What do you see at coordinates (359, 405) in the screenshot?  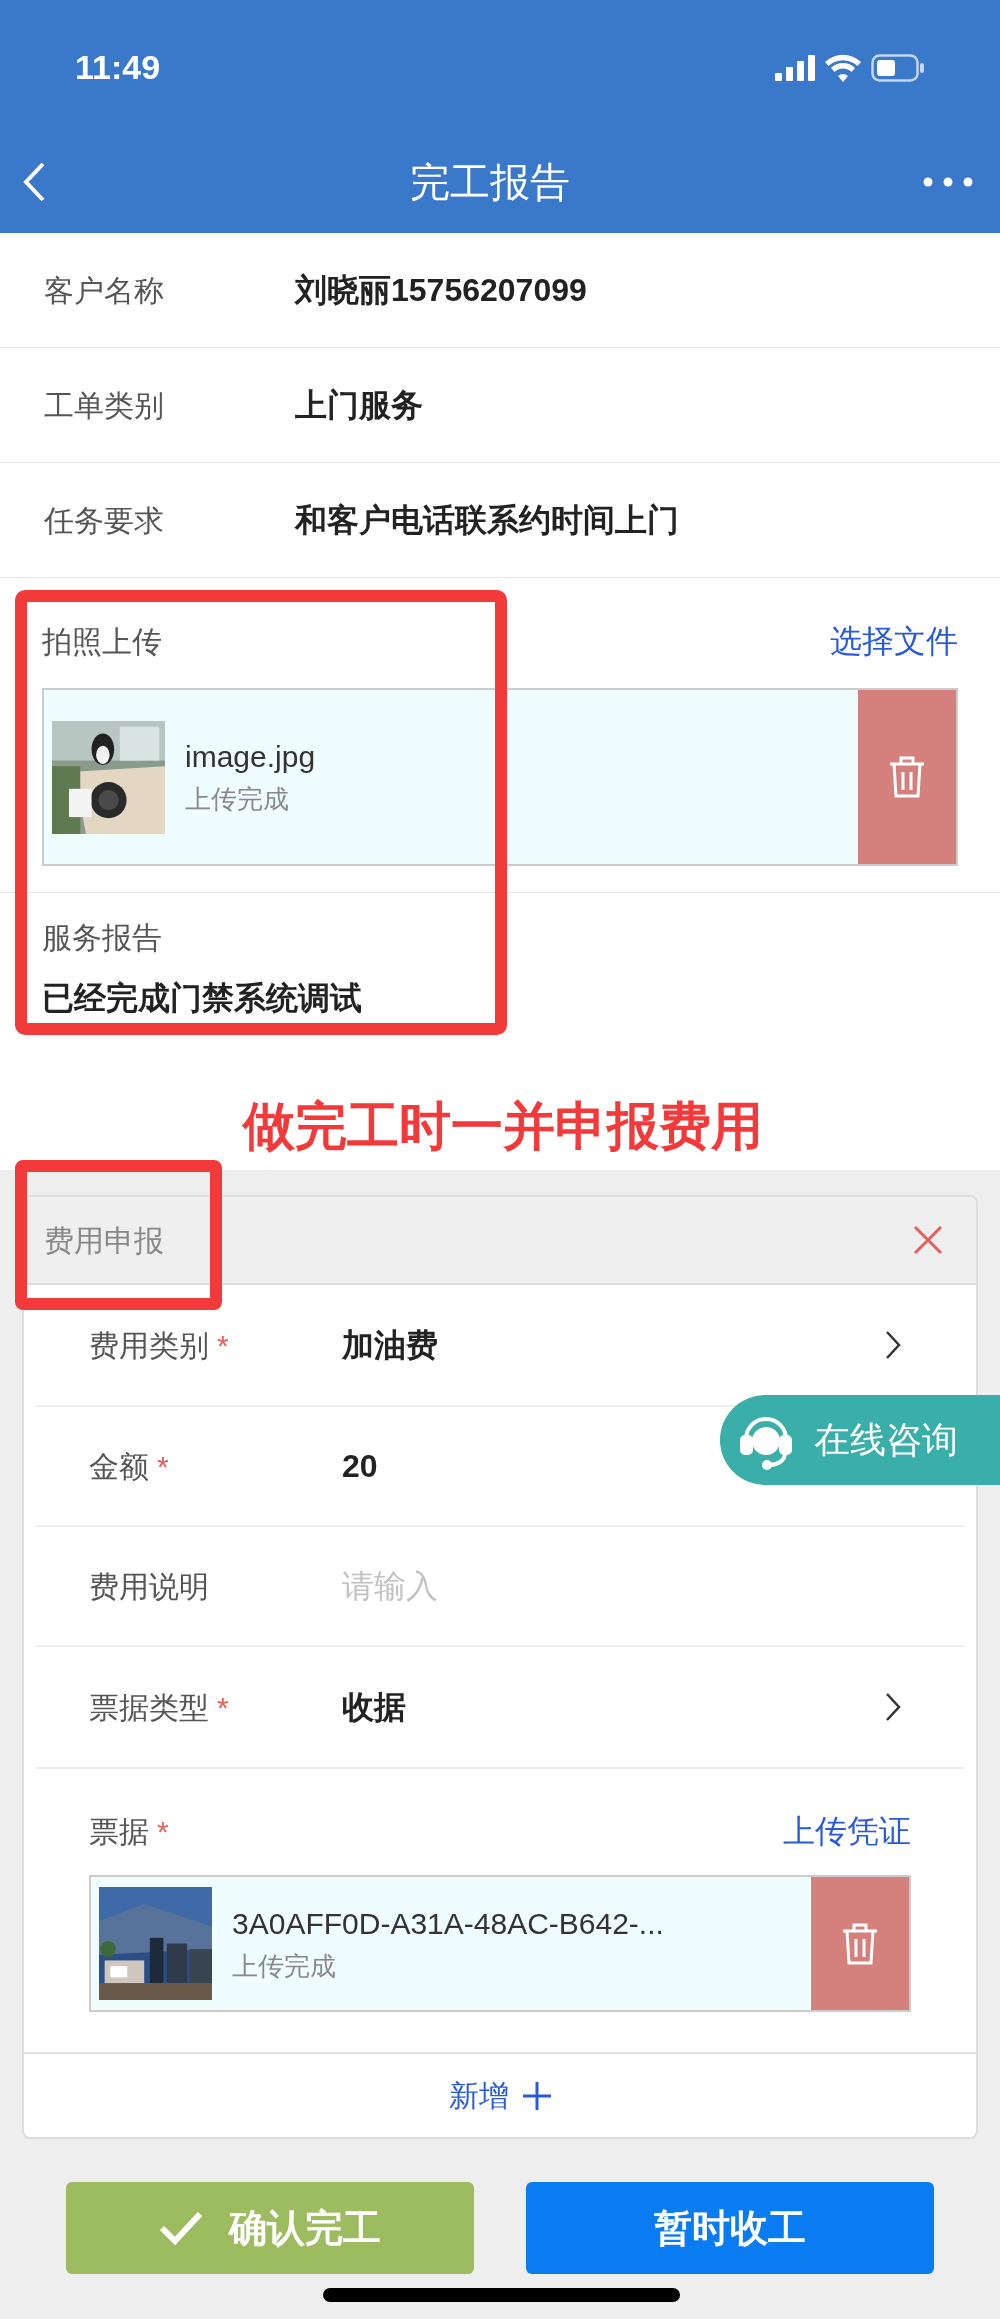 I see `info-value: 上门服务` at bounding box center [359, 405].